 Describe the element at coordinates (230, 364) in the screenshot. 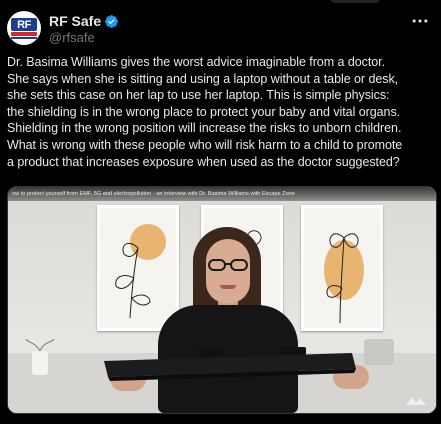

I see `laptop-case` at that location.